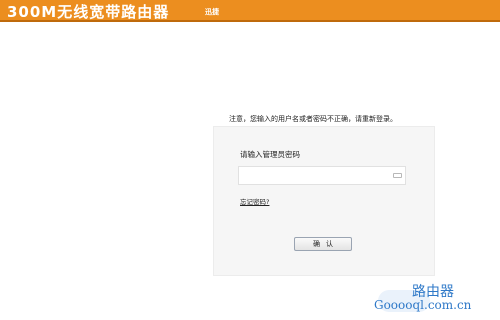 This screenshot has width=500, height=320. What do you see at coordinates (313, 119) in the screenshot?
I see `login-error-message: 注意，您输入的用户名或者密码不正确，请重新登录。` at bounding box center [313, 119].